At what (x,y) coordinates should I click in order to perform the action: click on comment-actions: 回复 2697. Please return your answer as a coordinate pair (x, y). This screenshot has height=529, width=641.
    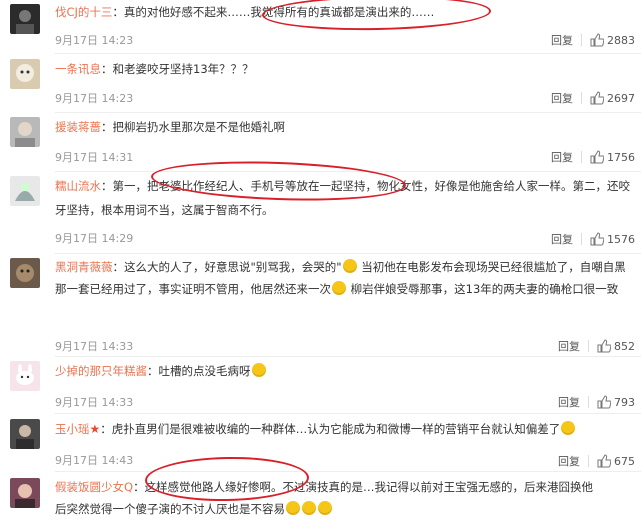
    Looking at the image, I should click on (593, 98).